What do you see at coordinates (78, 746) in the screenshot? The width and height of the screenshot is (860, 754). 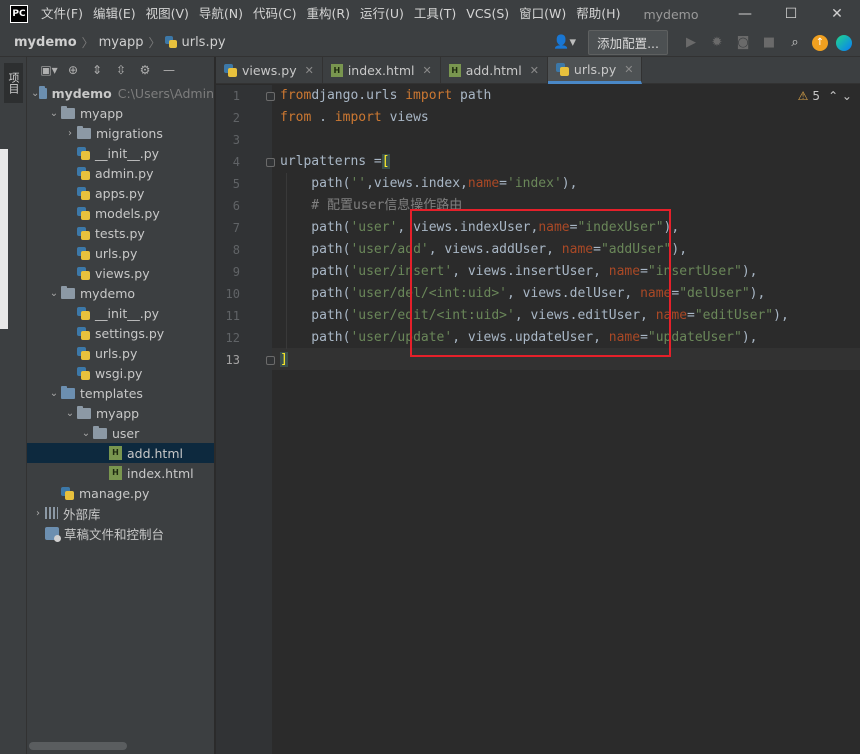 I see `horizontal-scrollbar` at bounding box center [78, 746].